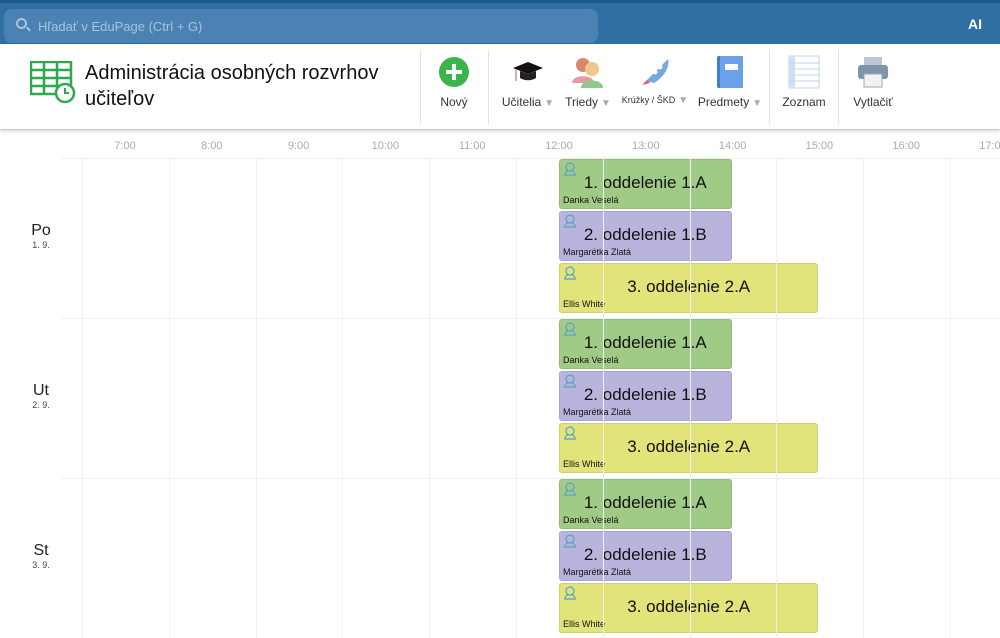 The width and height of the screenshot is (1000, 638). What do you see at coordinates (212, 146) in the screenshot?
I see `hour-label: 8:00` at bounding box center [212, 146].